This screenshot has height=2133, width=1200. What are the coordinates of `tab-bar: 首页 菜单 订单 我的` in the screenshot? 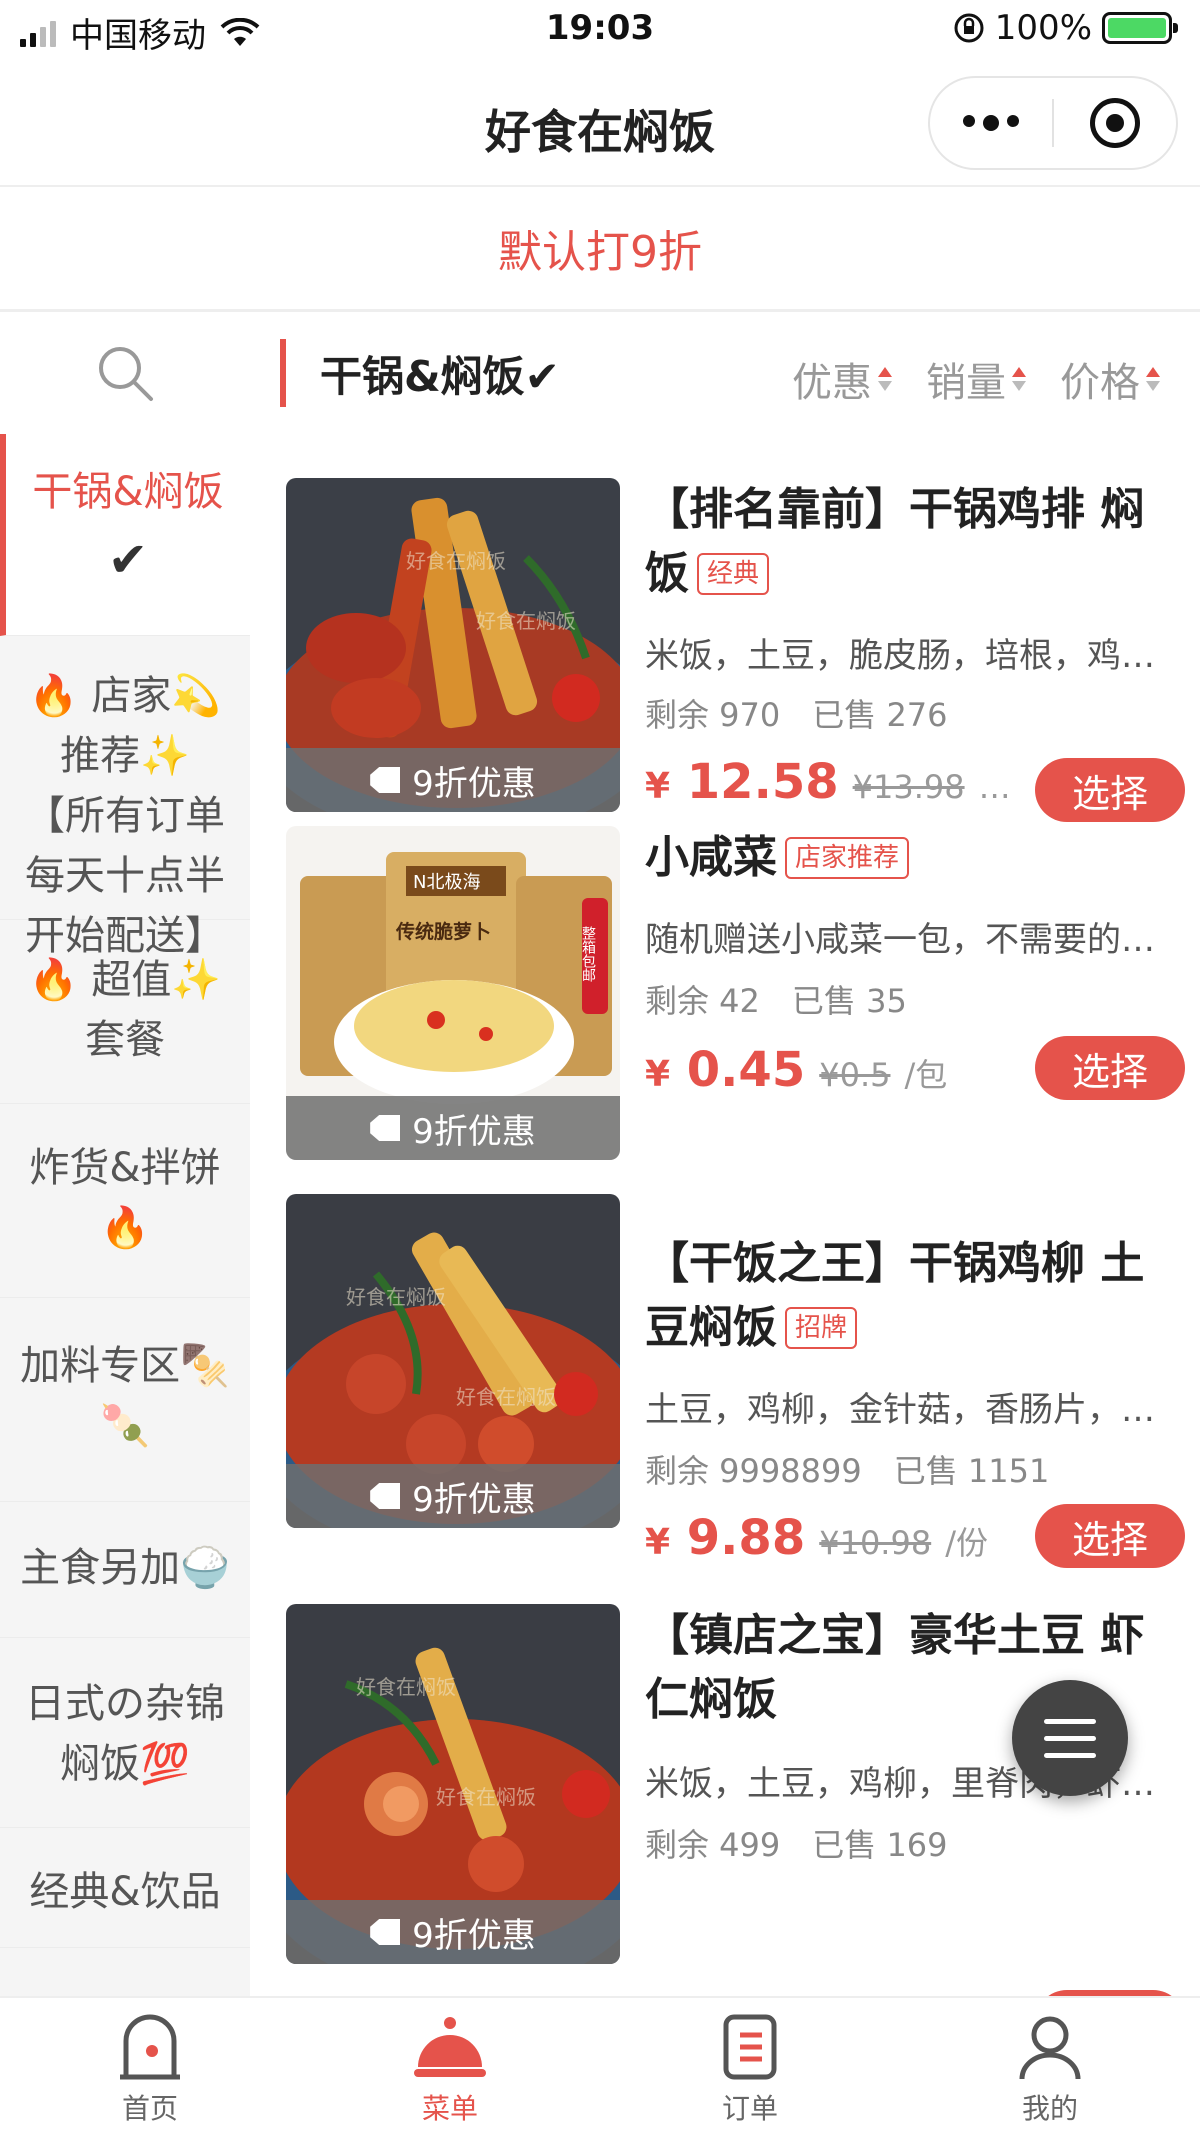 It's located at (600, 2064).